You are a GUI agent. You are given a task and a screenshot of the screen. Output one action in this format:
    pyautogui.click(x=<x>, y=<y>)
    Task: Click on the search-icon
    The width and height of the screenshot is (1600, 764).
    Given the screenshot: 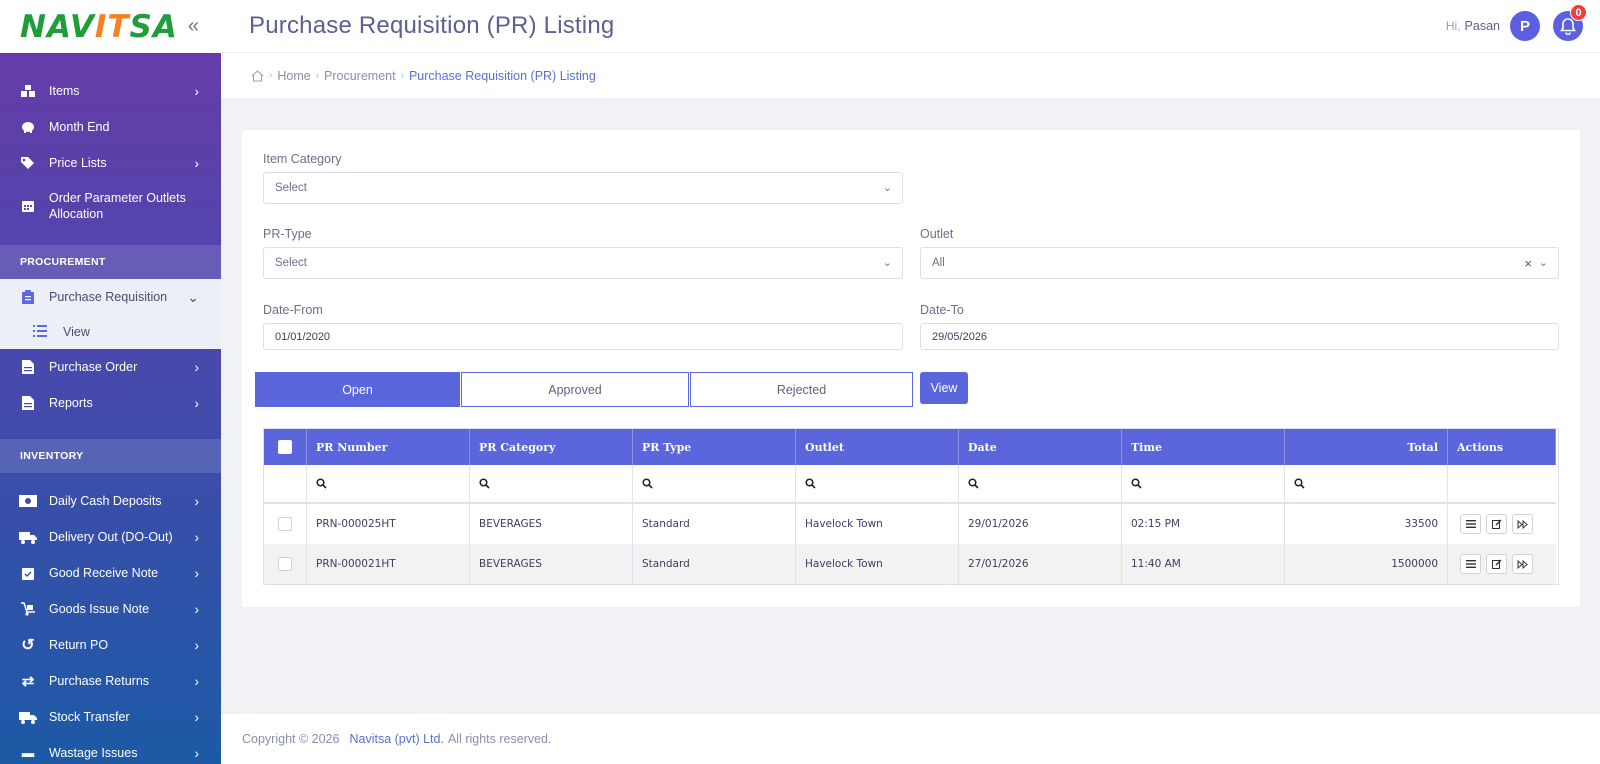 What is the action you would take?
    pyautogui.click(x=810, y=483)
    